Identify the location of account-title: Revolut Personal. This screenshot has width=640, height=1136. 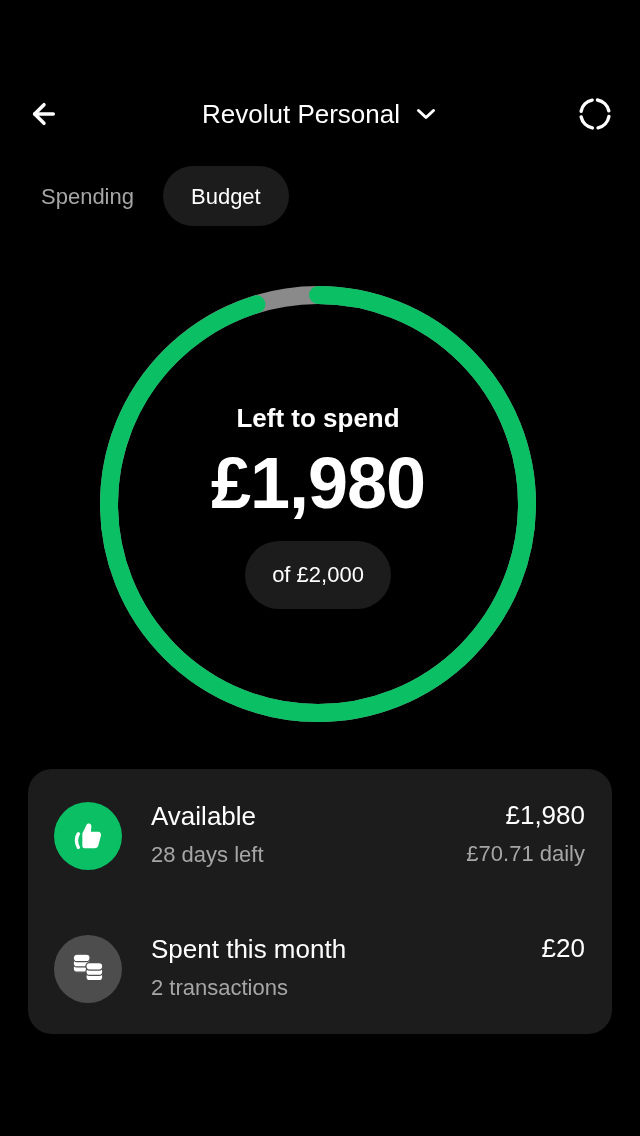
(301, 114).